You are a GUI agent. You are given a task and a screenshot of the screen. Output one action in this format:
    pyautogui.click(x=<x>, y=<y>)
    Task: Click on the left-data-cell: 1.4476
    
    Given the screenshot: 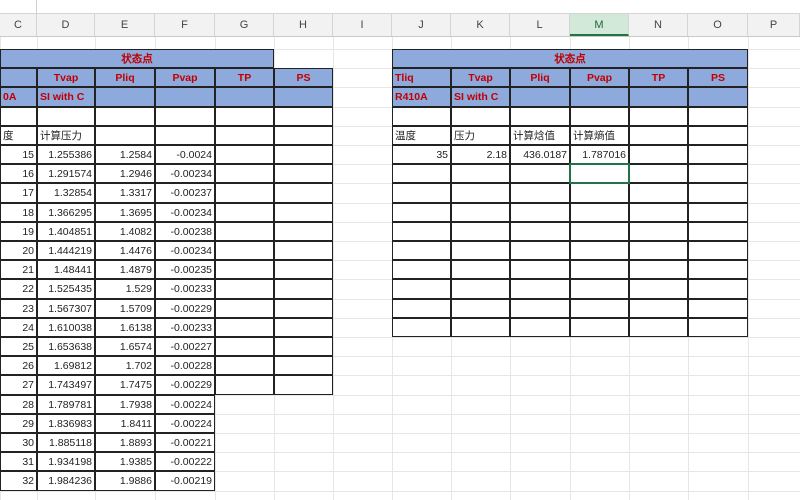 What is the action you would take?
    pyautogui.click(x=125, y=251)
    